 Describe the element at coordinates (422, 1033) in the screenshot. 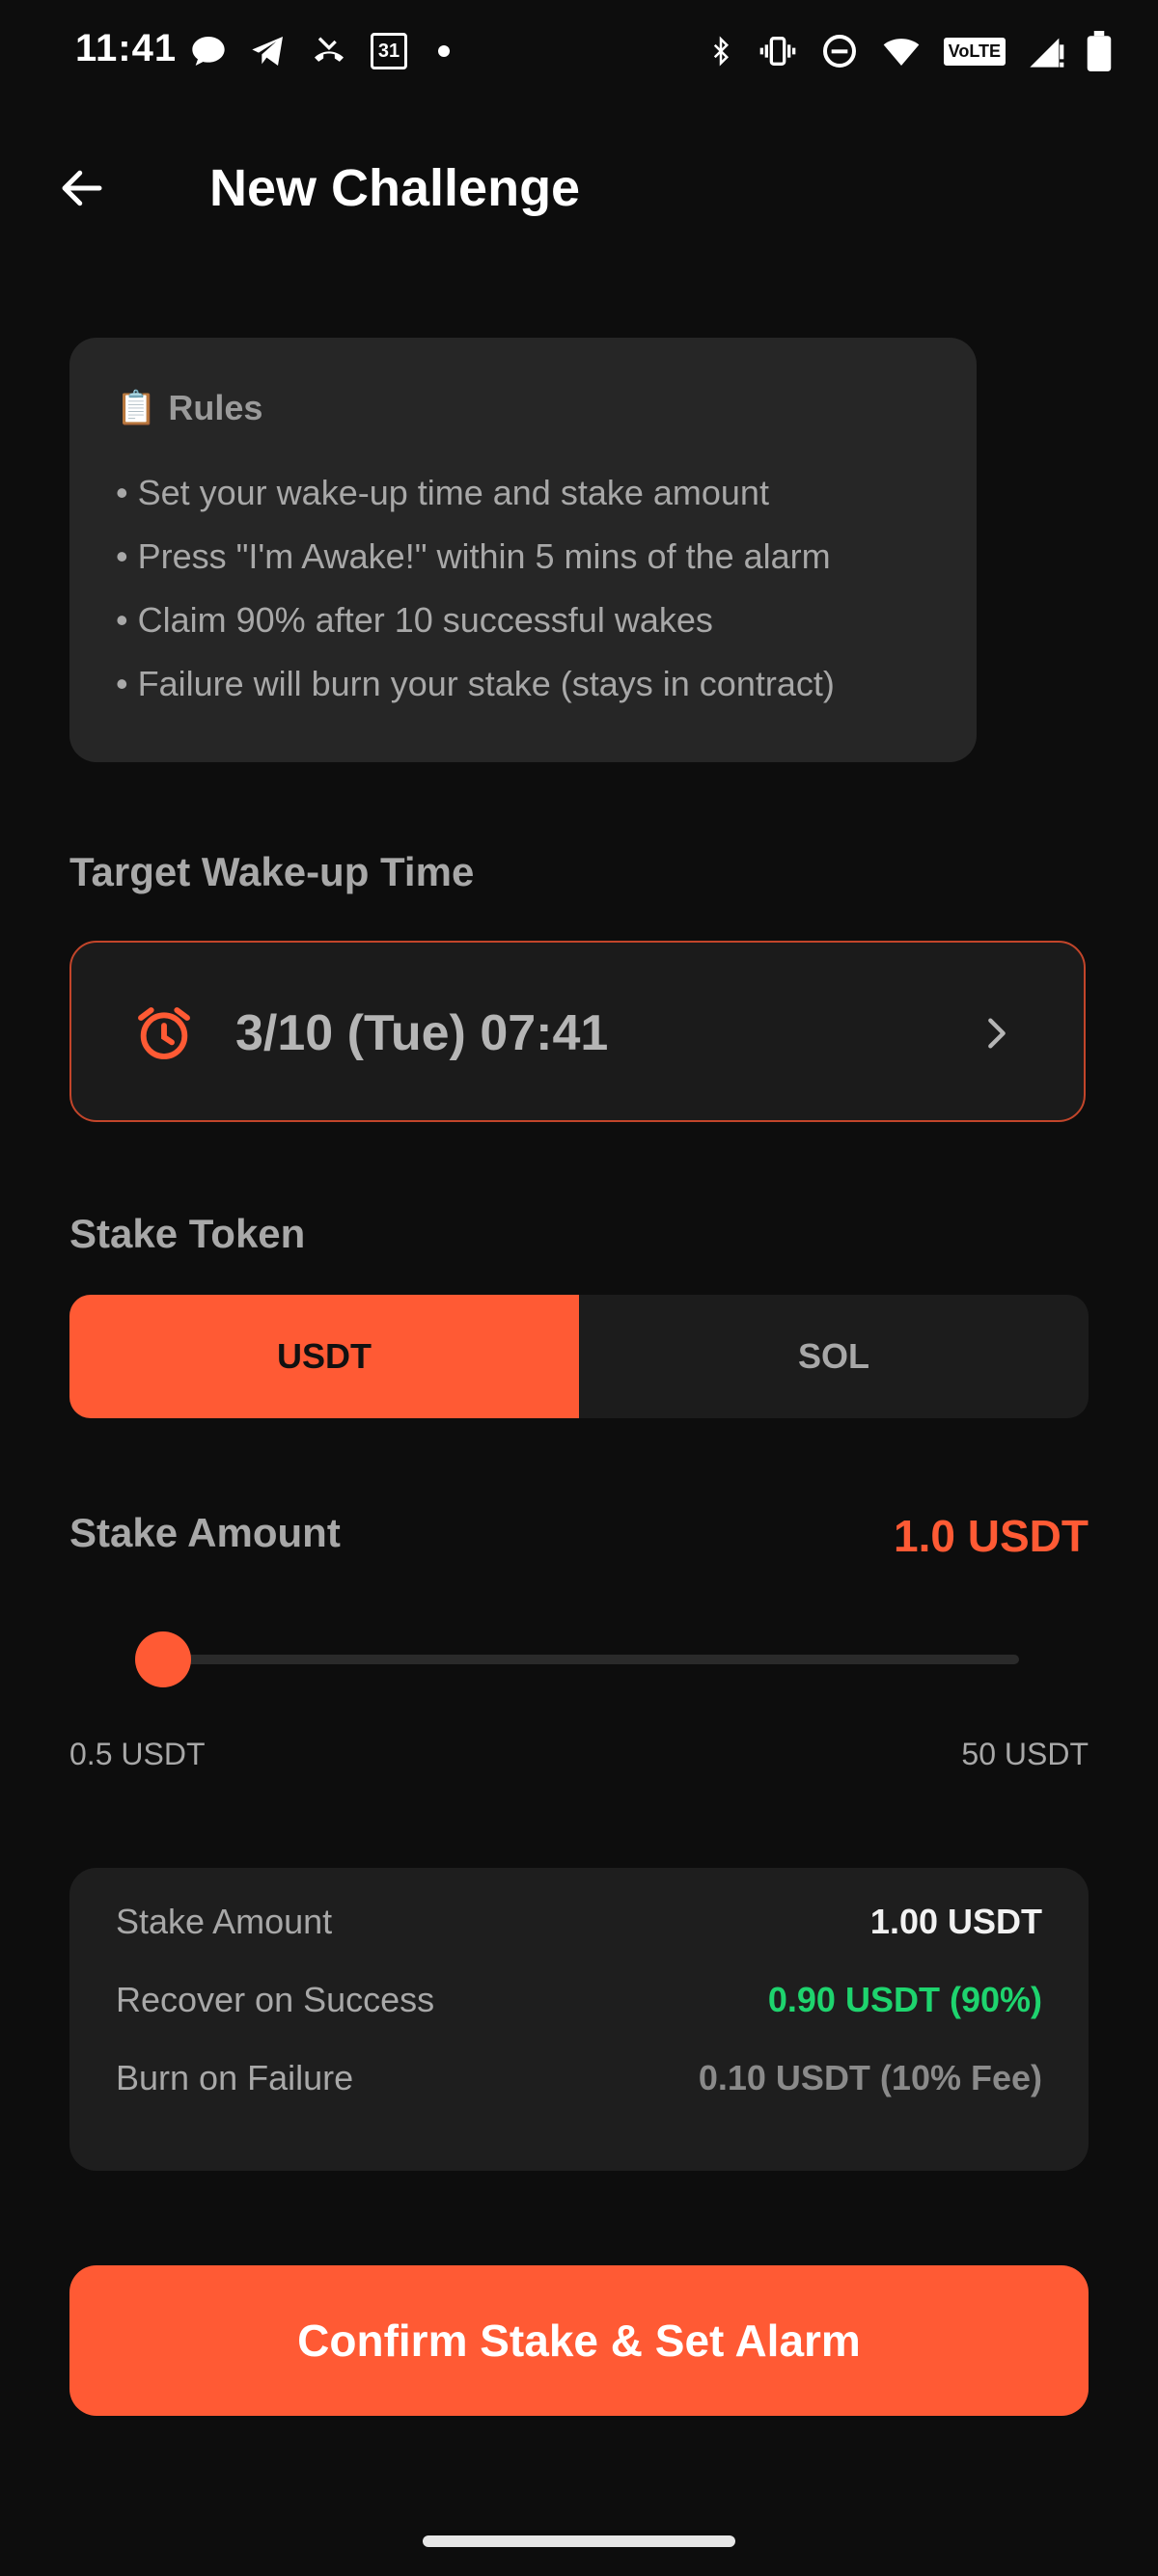

I see `wake-time-value: 3/10 (Tue) 07:41` at that location.